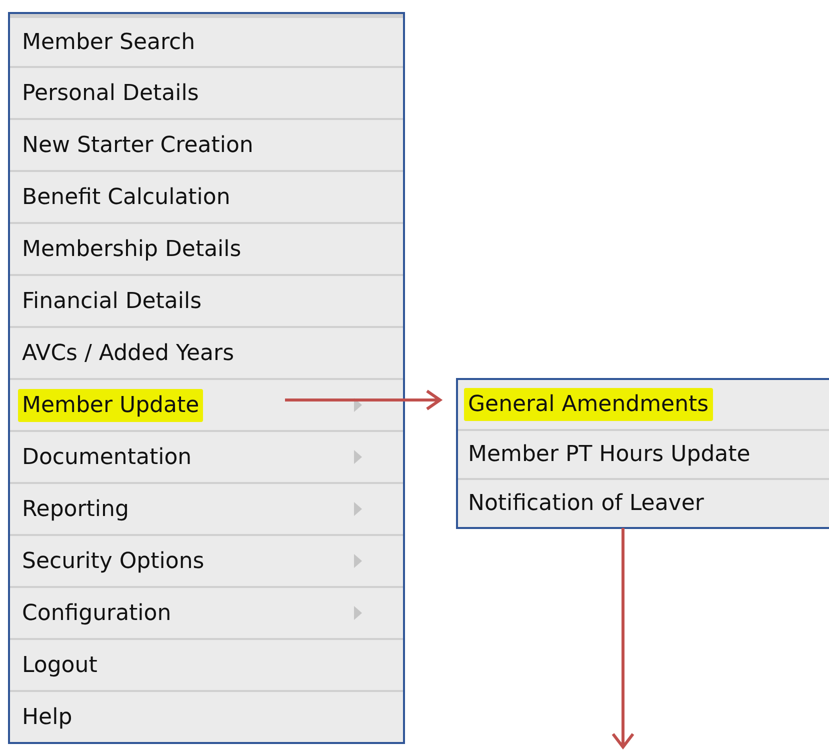  I want to click on menu-item: Documentation, so click(107, 457).